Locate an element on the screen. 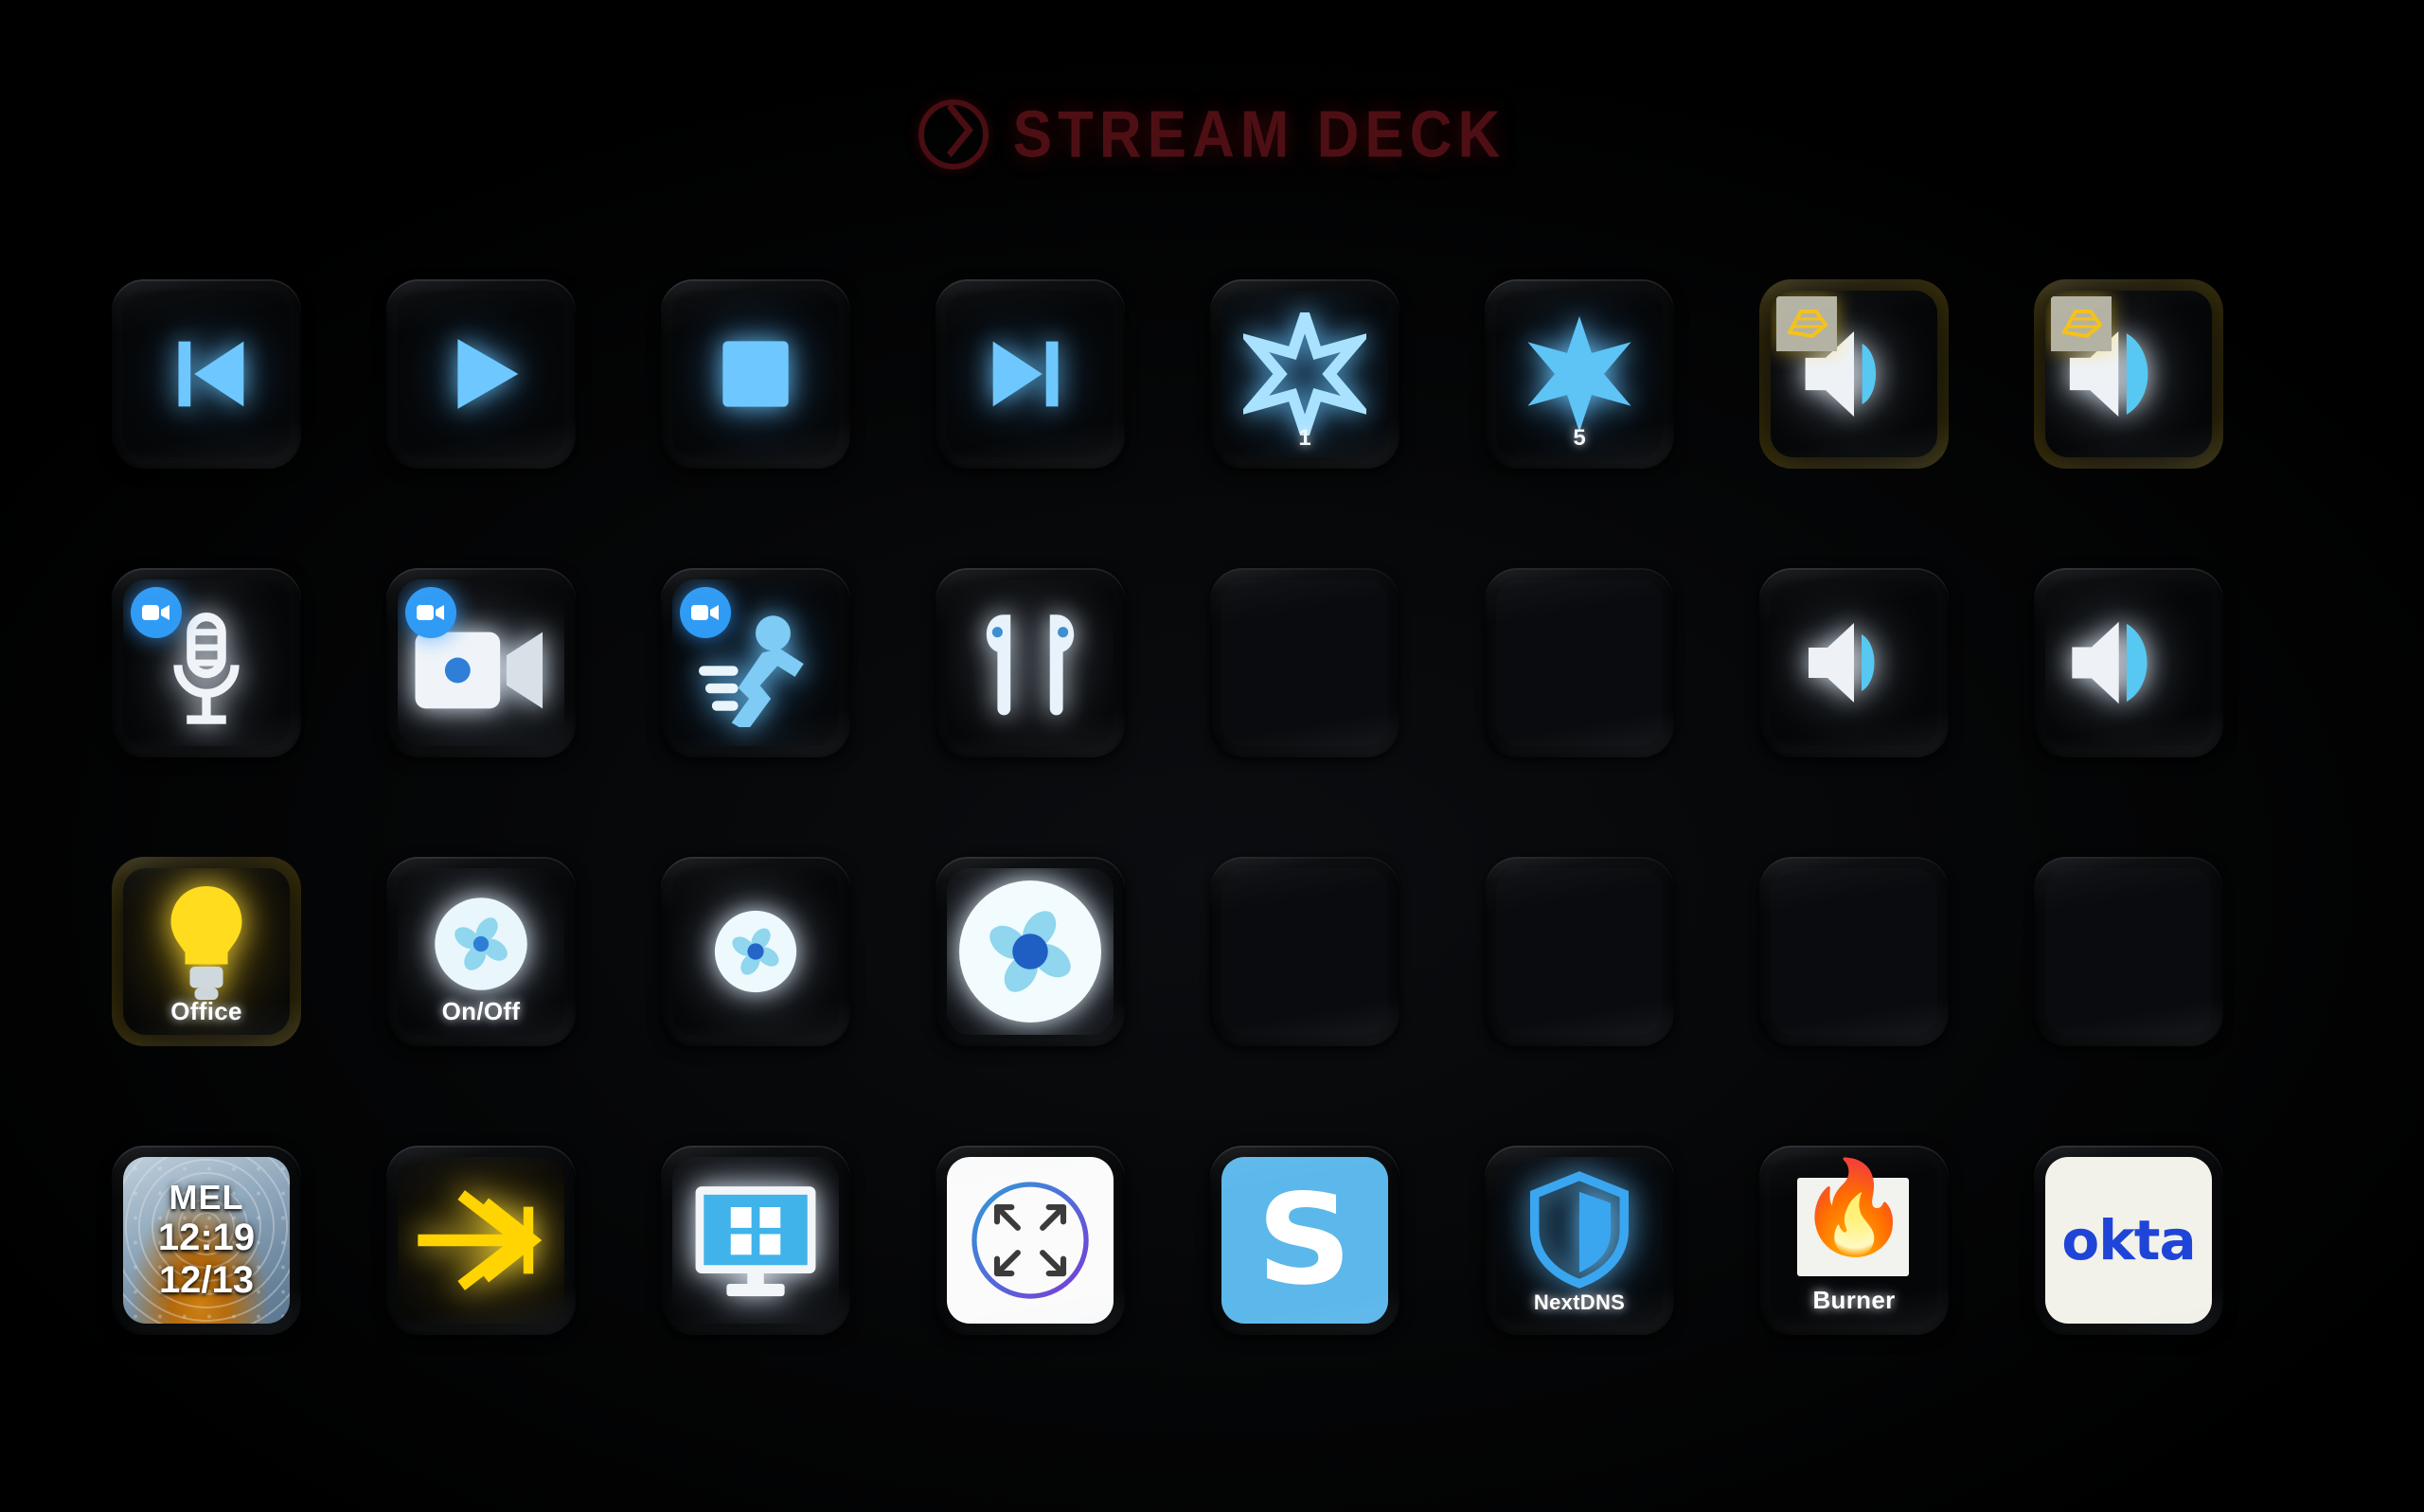 The height and width of the screenshot is (1512, 2424). speaker-high-icon is located at coordinates (2128, 663).